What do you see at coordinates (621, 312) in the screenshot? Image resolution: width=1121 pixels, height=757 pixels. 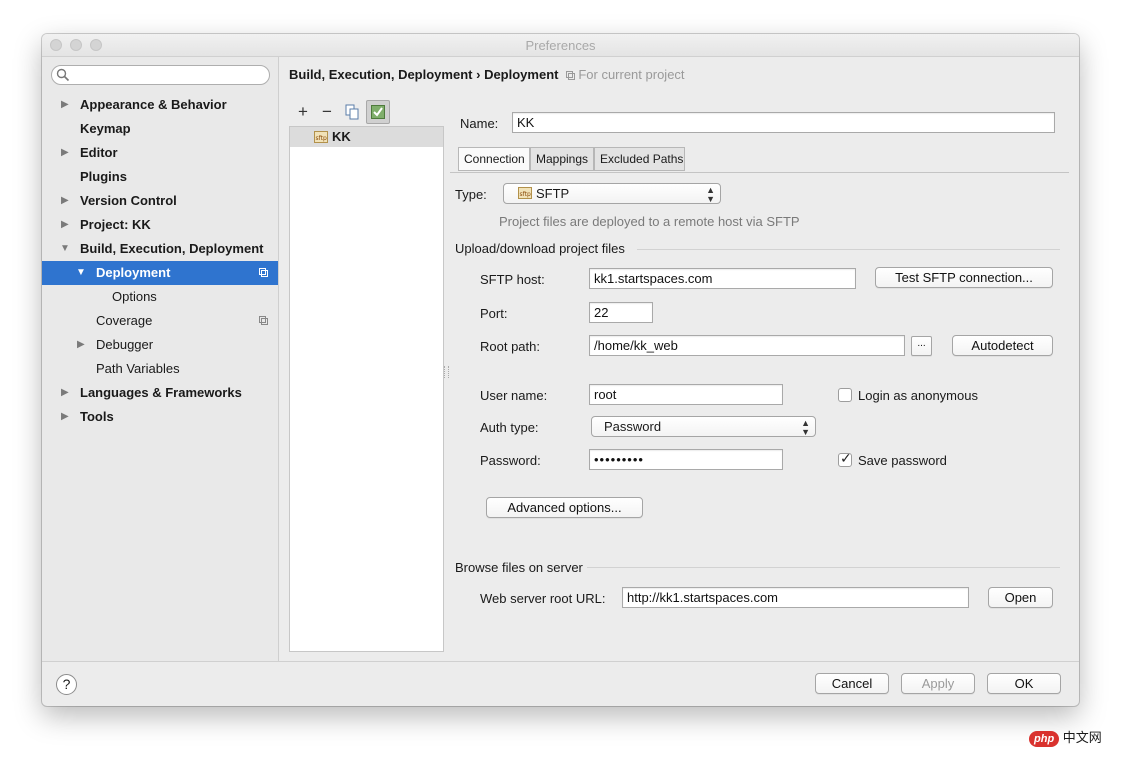 I see `port-input: 22` at bounding box center [621, 312].